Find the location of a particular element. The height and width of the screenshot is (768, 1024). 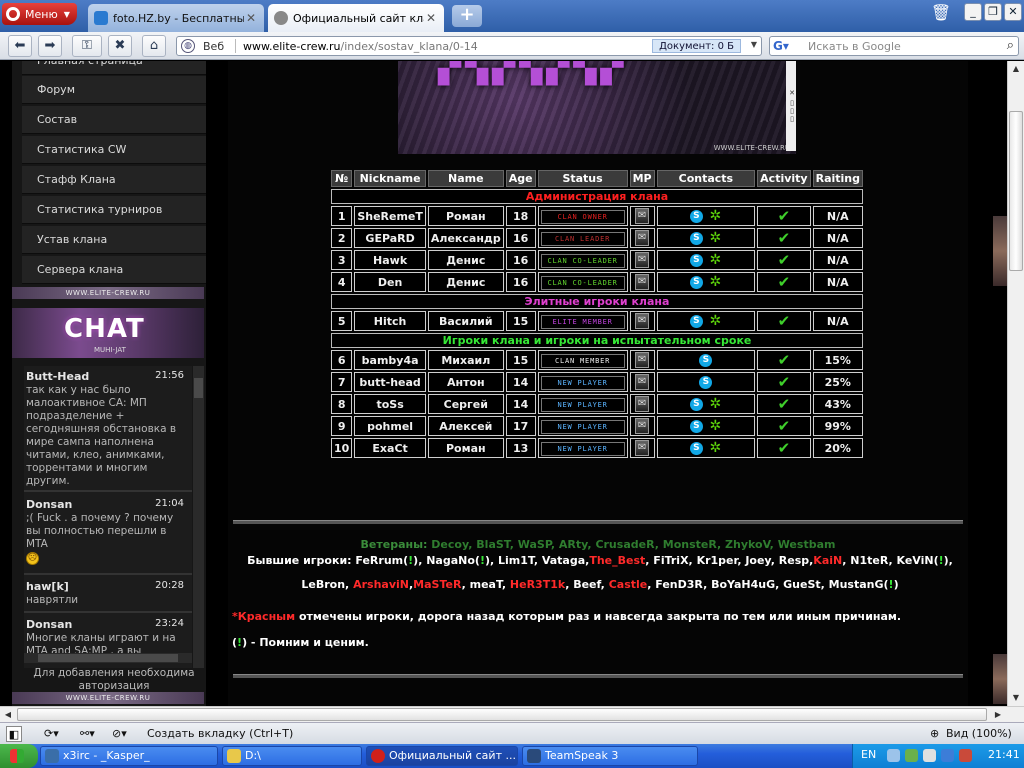

player-nickname: Den is located at coordinates (390, 282).